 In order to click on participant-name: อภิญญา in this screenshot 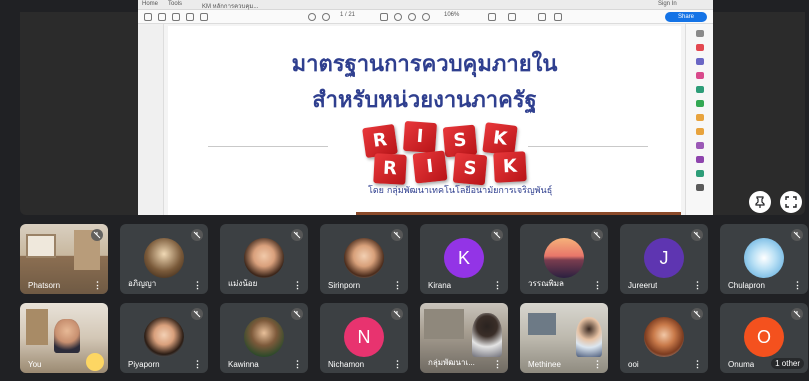, I will do `click(142, 283)`.